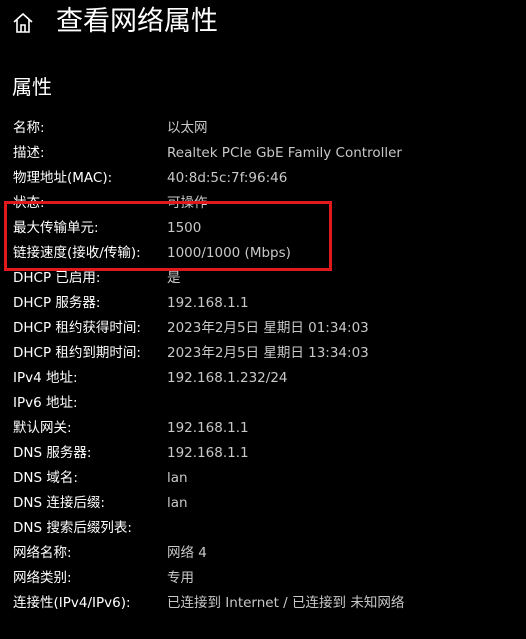 Image resolution: width=526 pixels, height=639 pixels. Describe the element at coordinates (42, 428) in the screenshot. I see `property-label: 默认网关:` at that location.